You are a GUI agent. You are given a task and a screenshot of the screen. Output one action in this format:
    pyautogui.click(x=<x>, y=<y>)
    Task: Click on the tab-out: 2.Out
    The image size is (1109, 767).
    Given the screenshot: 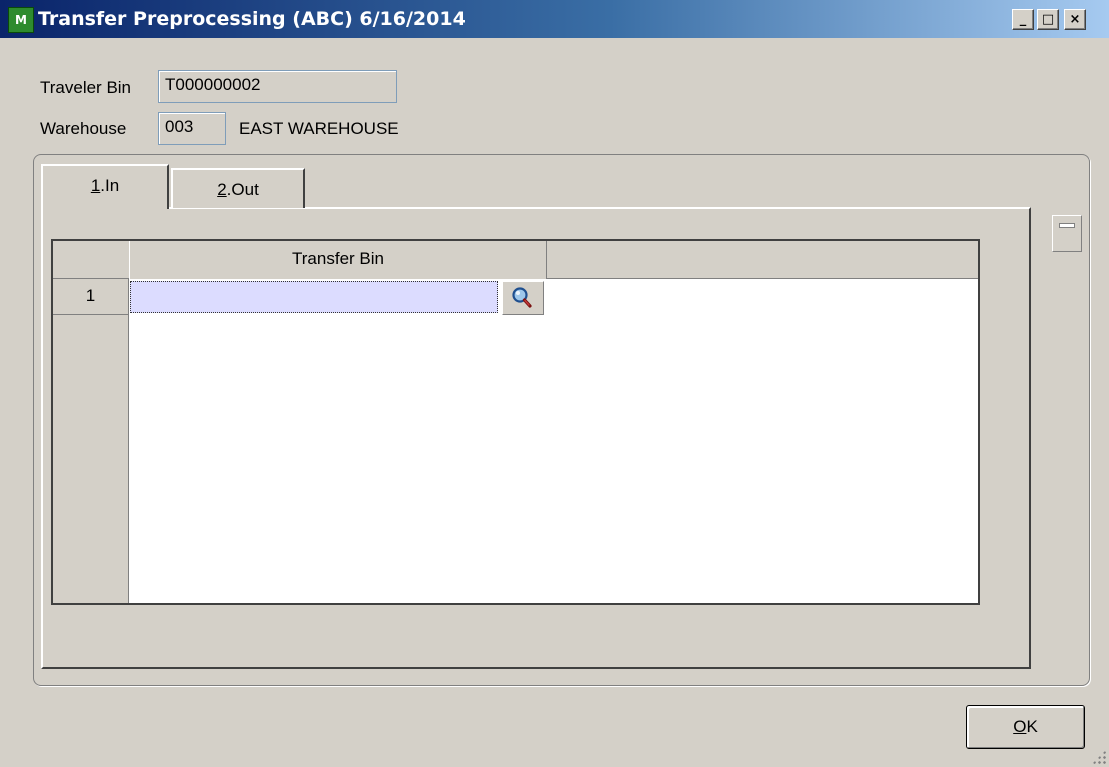 What is the action you would take?
    pyautogui.click(x=238, y=188)
    